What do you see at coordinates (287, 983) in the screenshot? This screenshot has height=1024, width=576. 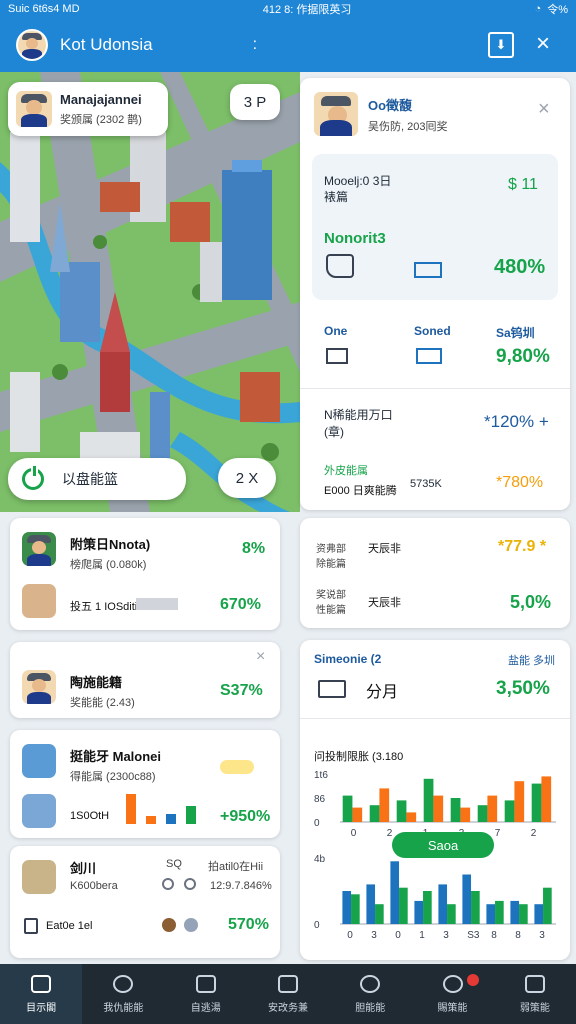 I see `chat-icon` at bounding box center [287, 983].